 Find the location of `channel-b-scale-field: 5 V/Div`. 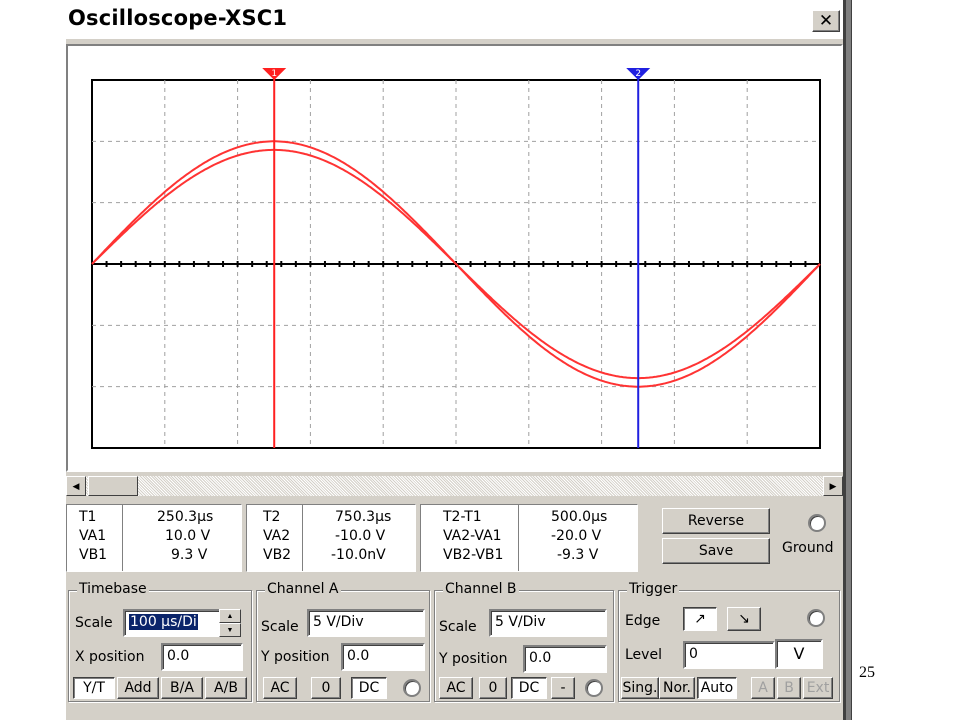

channel-b-scale-field: 5 V/Div is located at coordinates (548, 623).